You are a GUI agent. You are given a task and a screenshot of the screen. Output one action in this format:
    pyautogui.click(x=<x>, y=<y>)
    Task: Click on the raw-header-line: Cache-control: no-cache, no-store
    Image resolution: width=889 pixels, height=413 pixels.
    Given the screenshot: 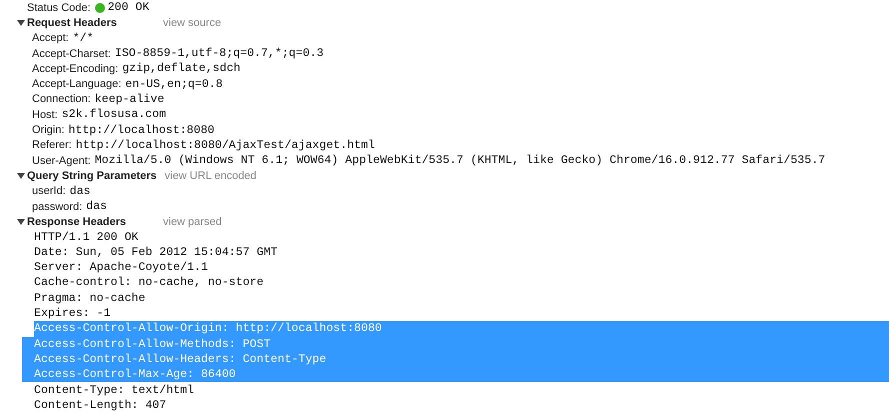 What is the action you would take?
    pyautogui.click(x=149, y=283)
    